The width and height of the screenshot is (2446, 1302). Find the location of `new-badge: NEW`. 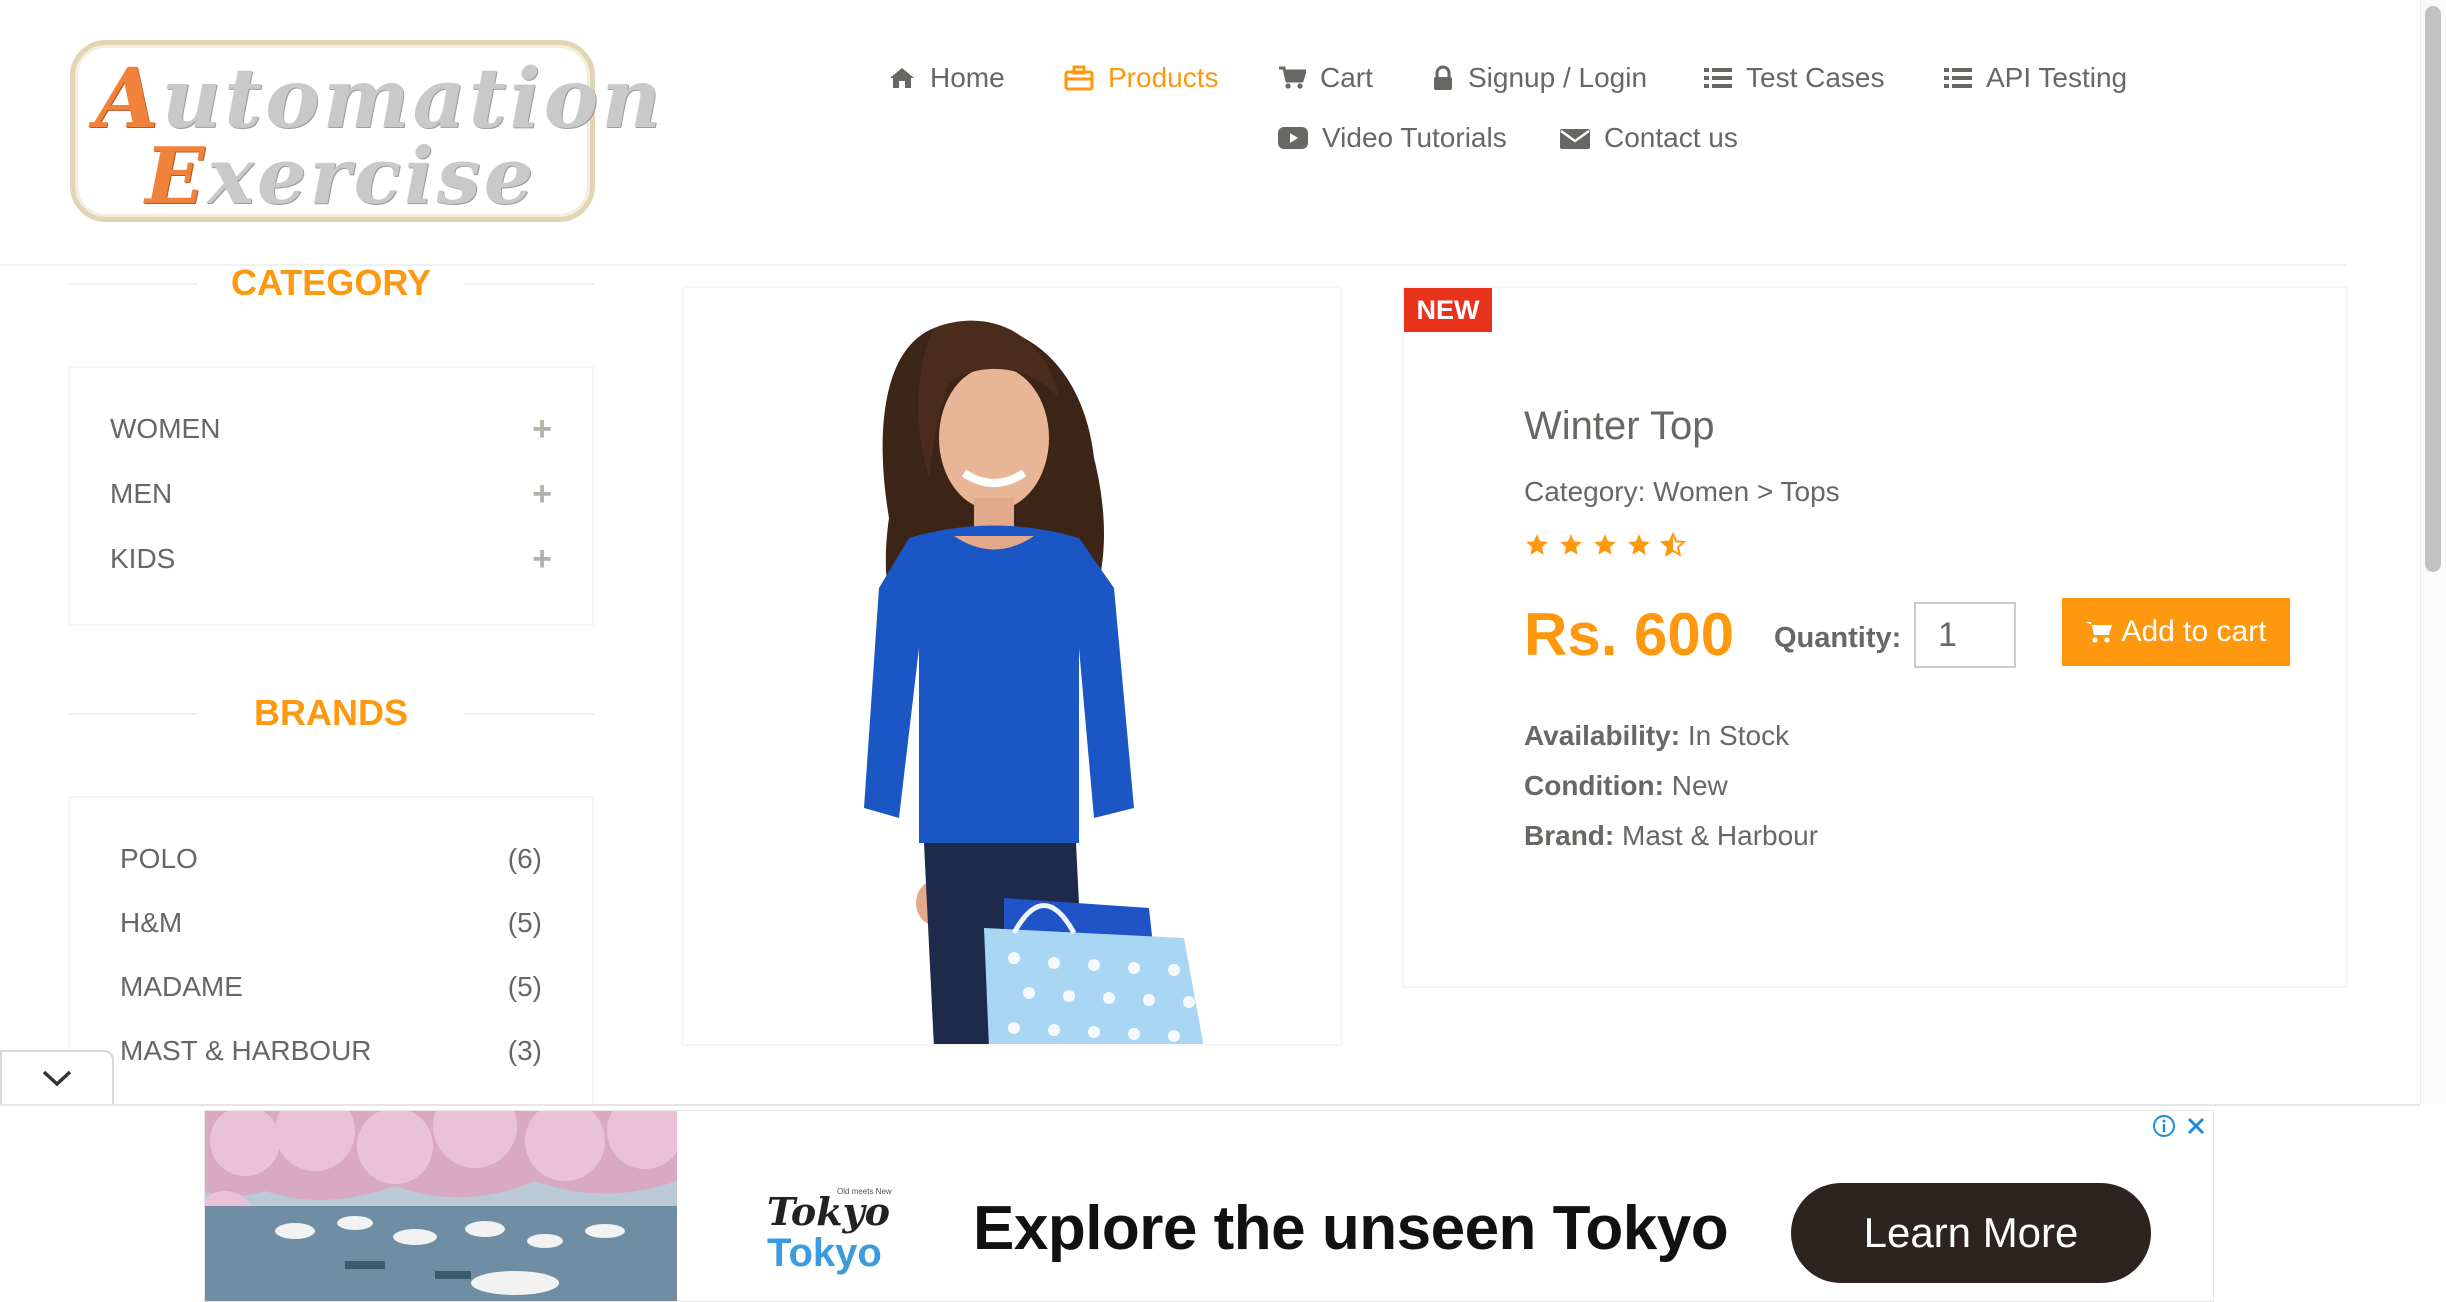

new-badge: NEW is located at coordinates (1448, 310).